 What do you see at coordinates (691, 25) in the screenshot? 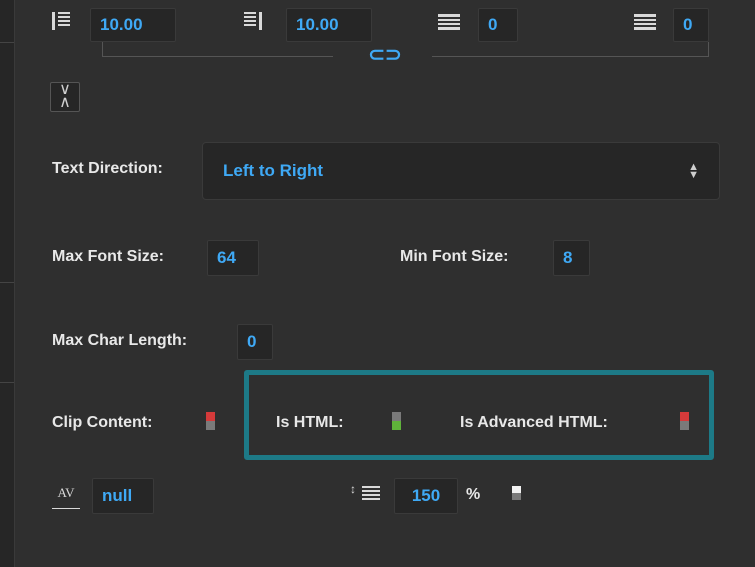
I see `padding-bottom-input: 0` at bounding box center [691, 25].